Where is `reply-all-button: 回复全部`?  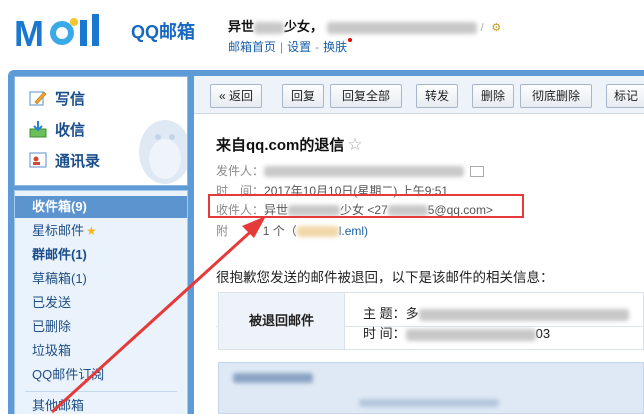
reply-all-button: 回复全部 is located at coordinates (366, 96).